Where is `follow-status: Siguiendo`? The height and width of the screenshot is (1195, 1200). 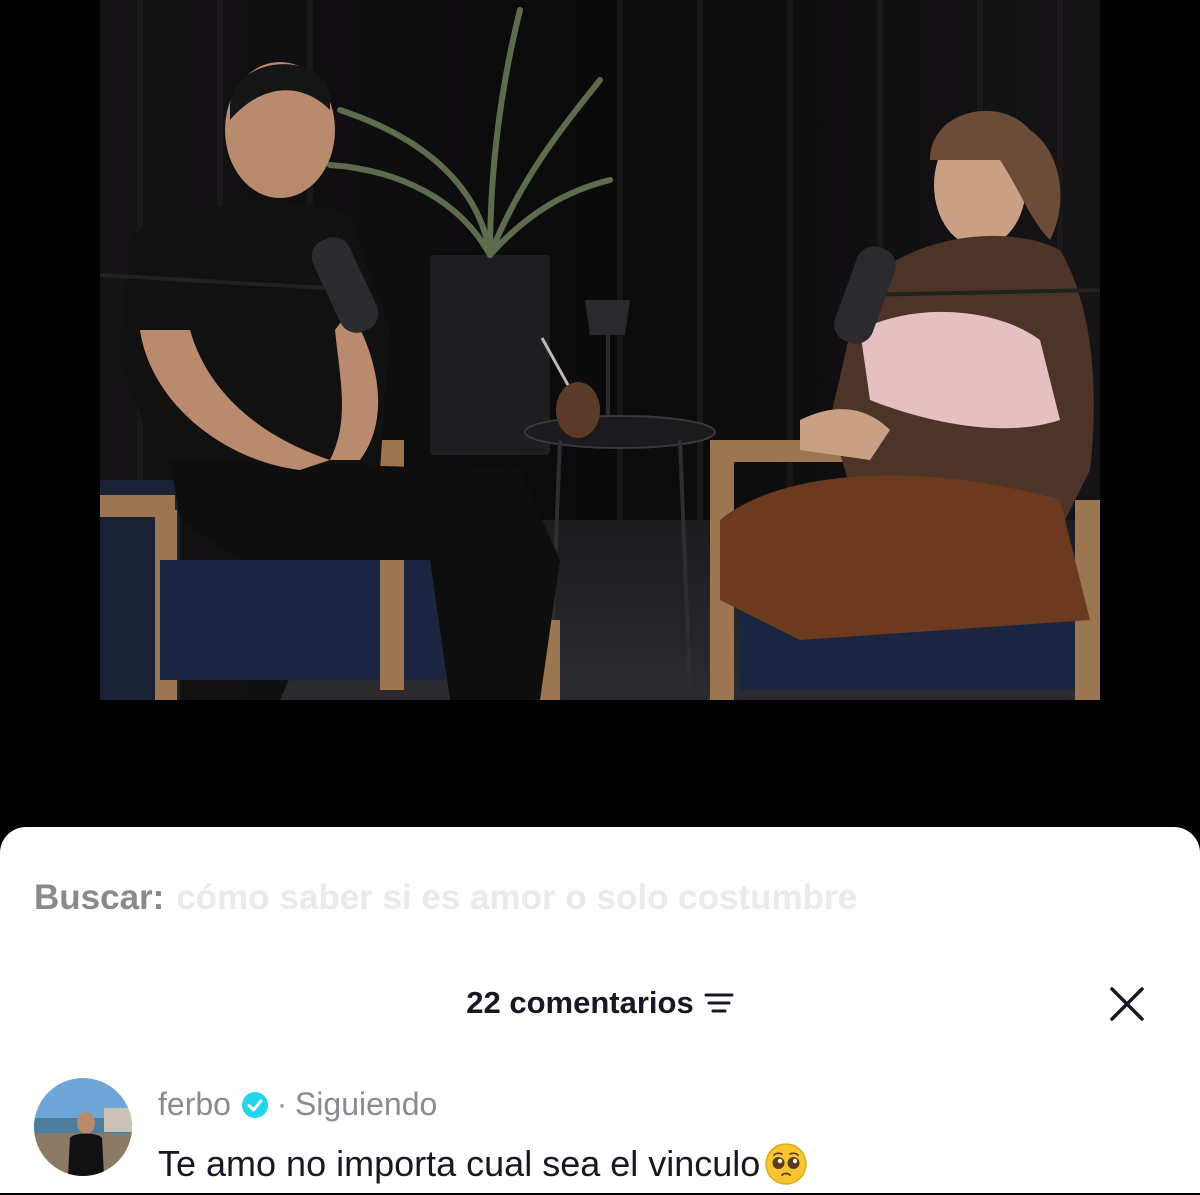
follow-status: Siguiendo is located at coordinates (366, 1104).